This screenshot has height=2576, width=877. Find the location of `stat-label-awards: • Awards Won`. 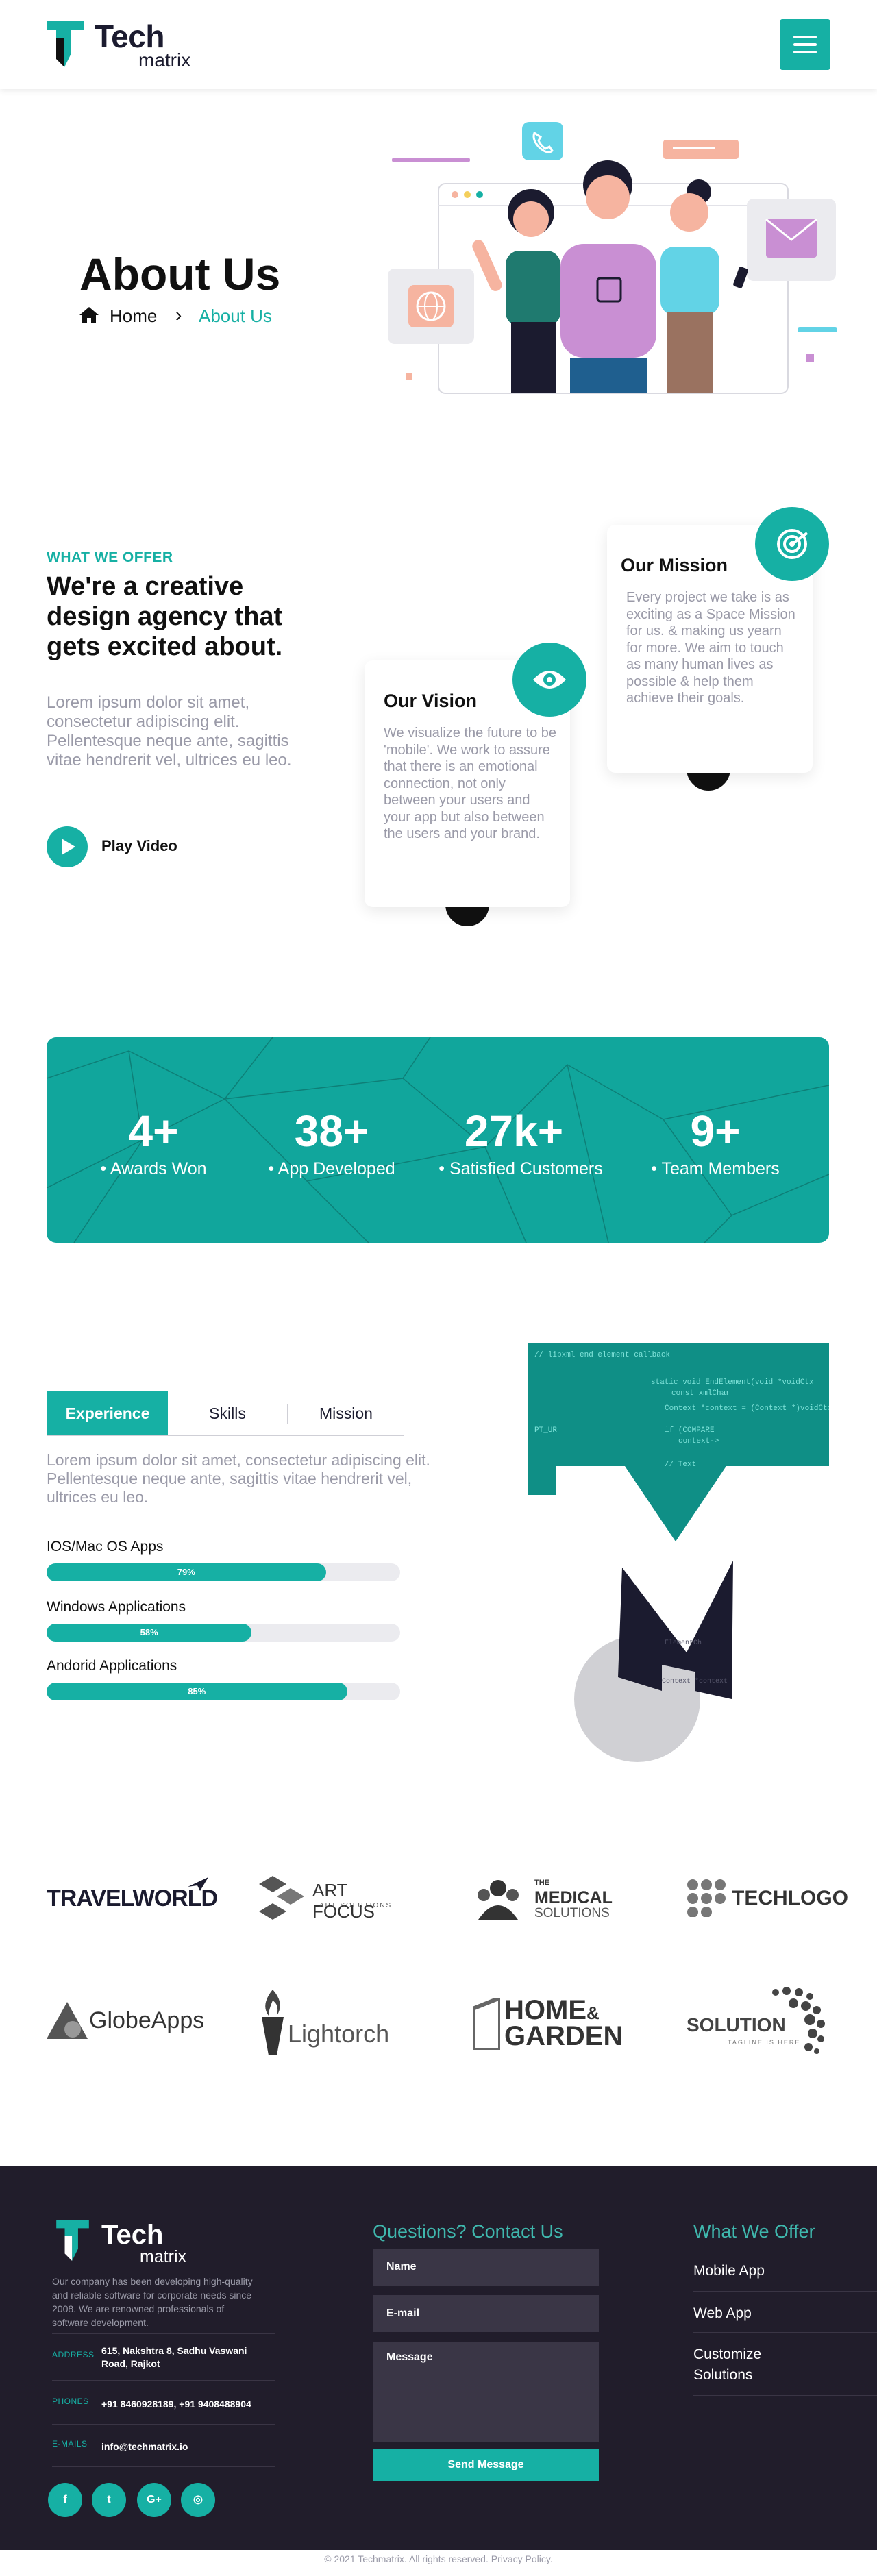

stat-label-awards: • Awards Won is located at coordinates (153, 1168).